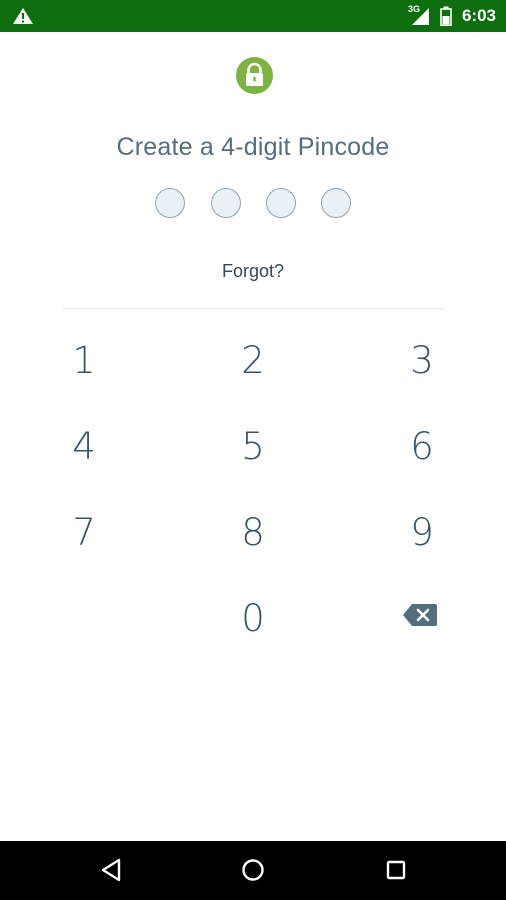  What do you see at coordinates (419, 15) in the screenshot?
I see `signal-icon: 3G` at bounding box center [419, 15].